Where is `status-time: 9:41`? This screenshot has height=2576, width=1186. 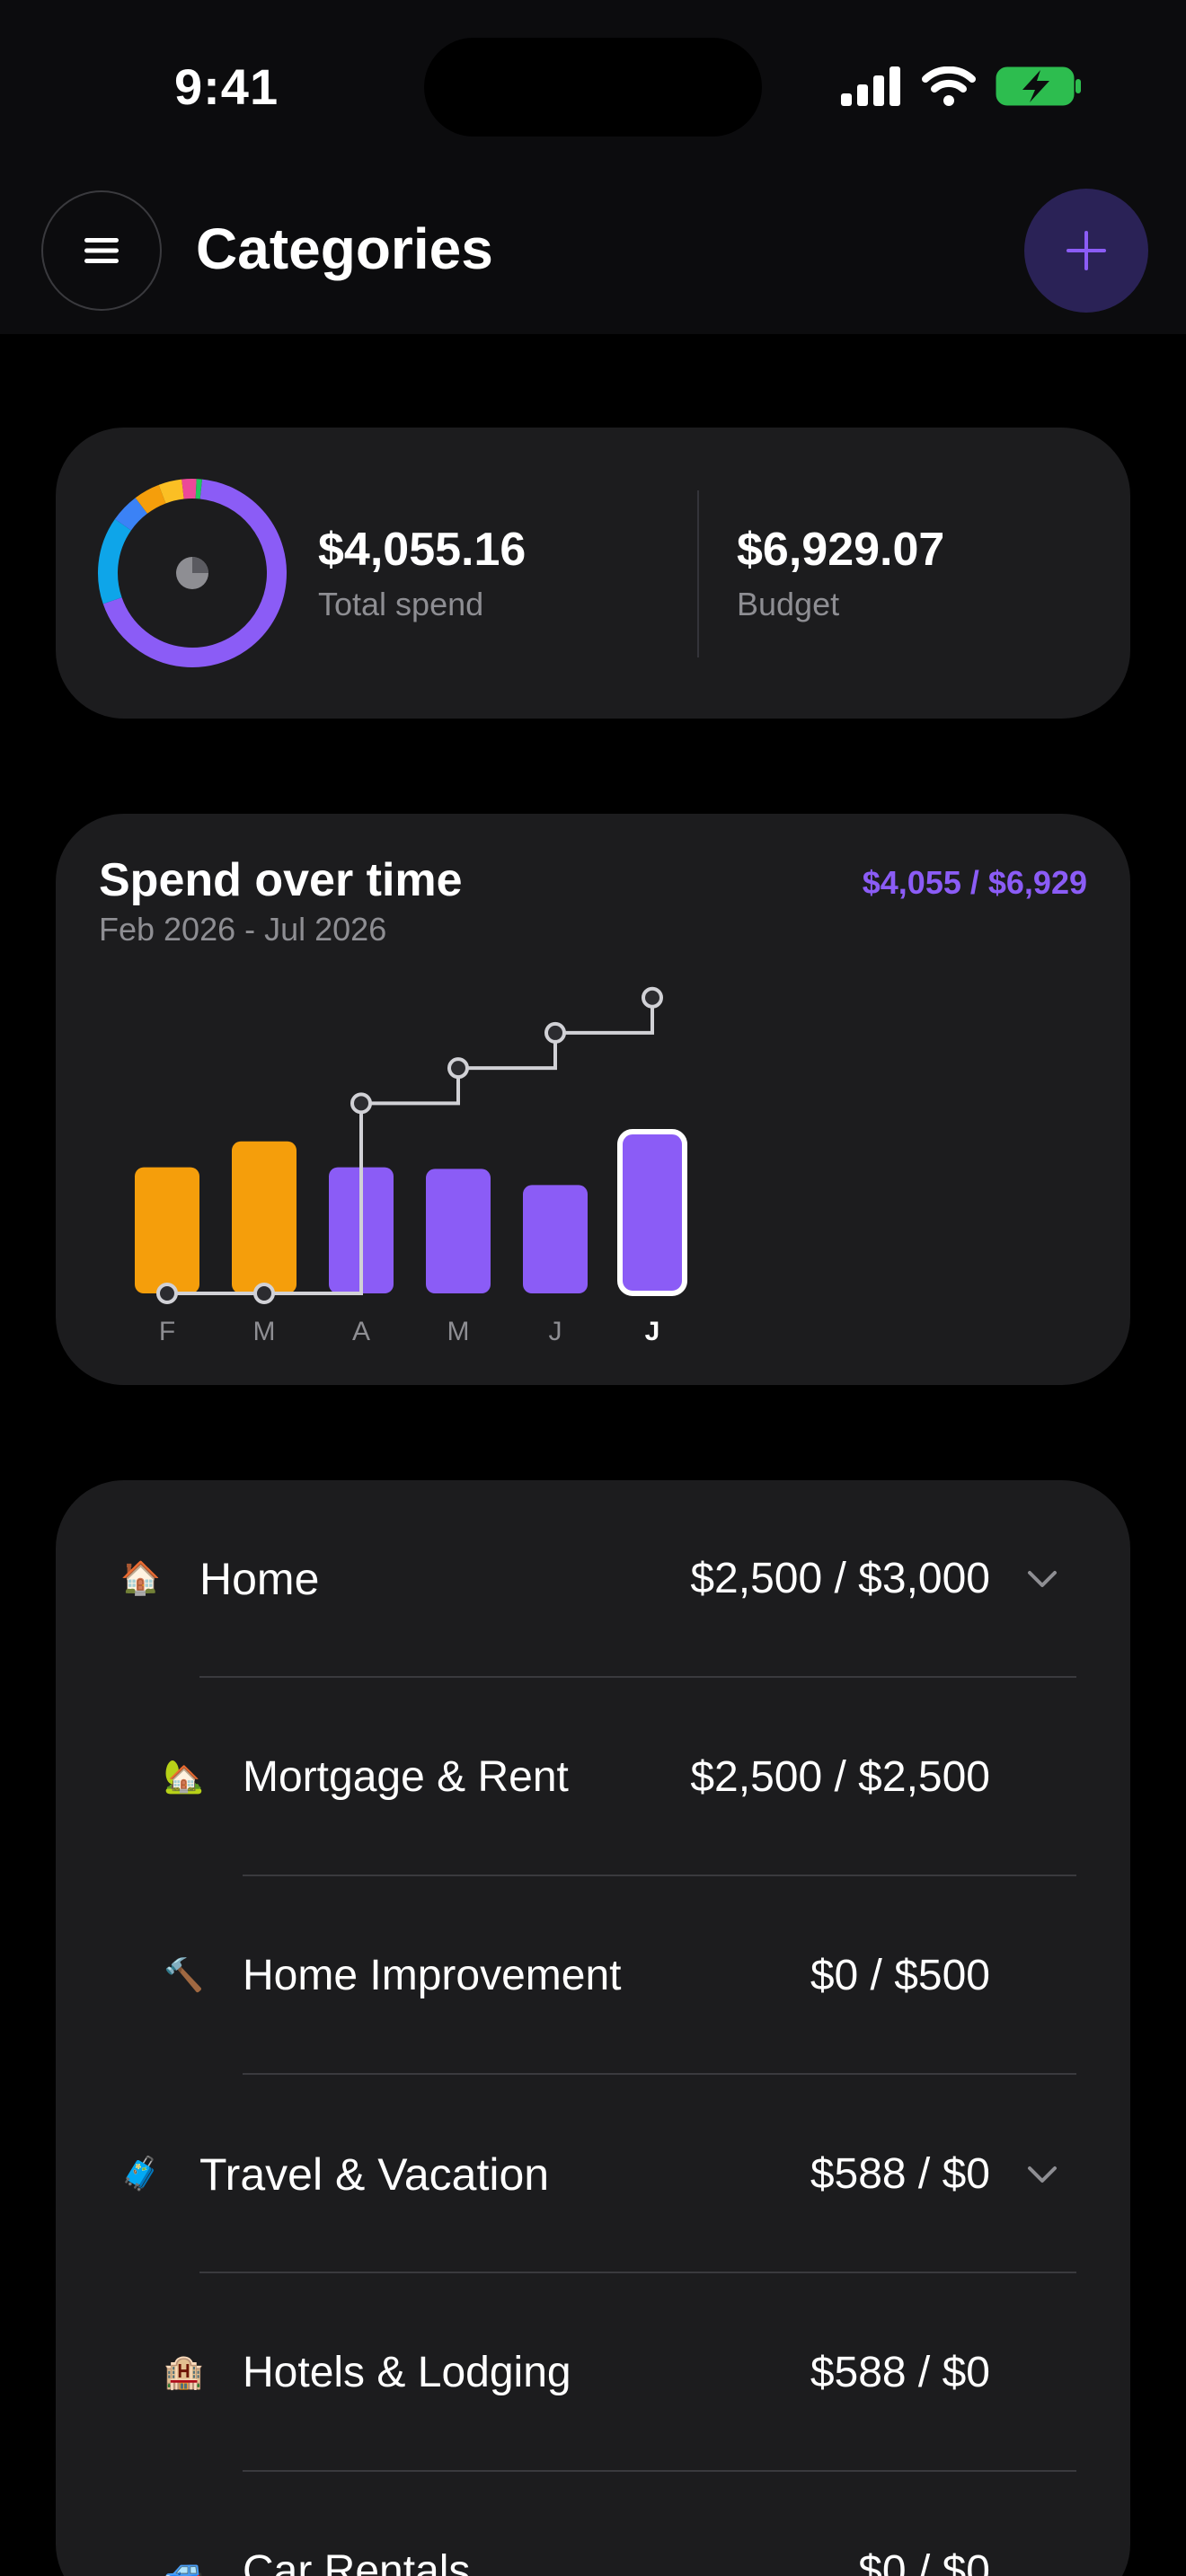
status-time: 9:41 is located at coordinates (226, 86).